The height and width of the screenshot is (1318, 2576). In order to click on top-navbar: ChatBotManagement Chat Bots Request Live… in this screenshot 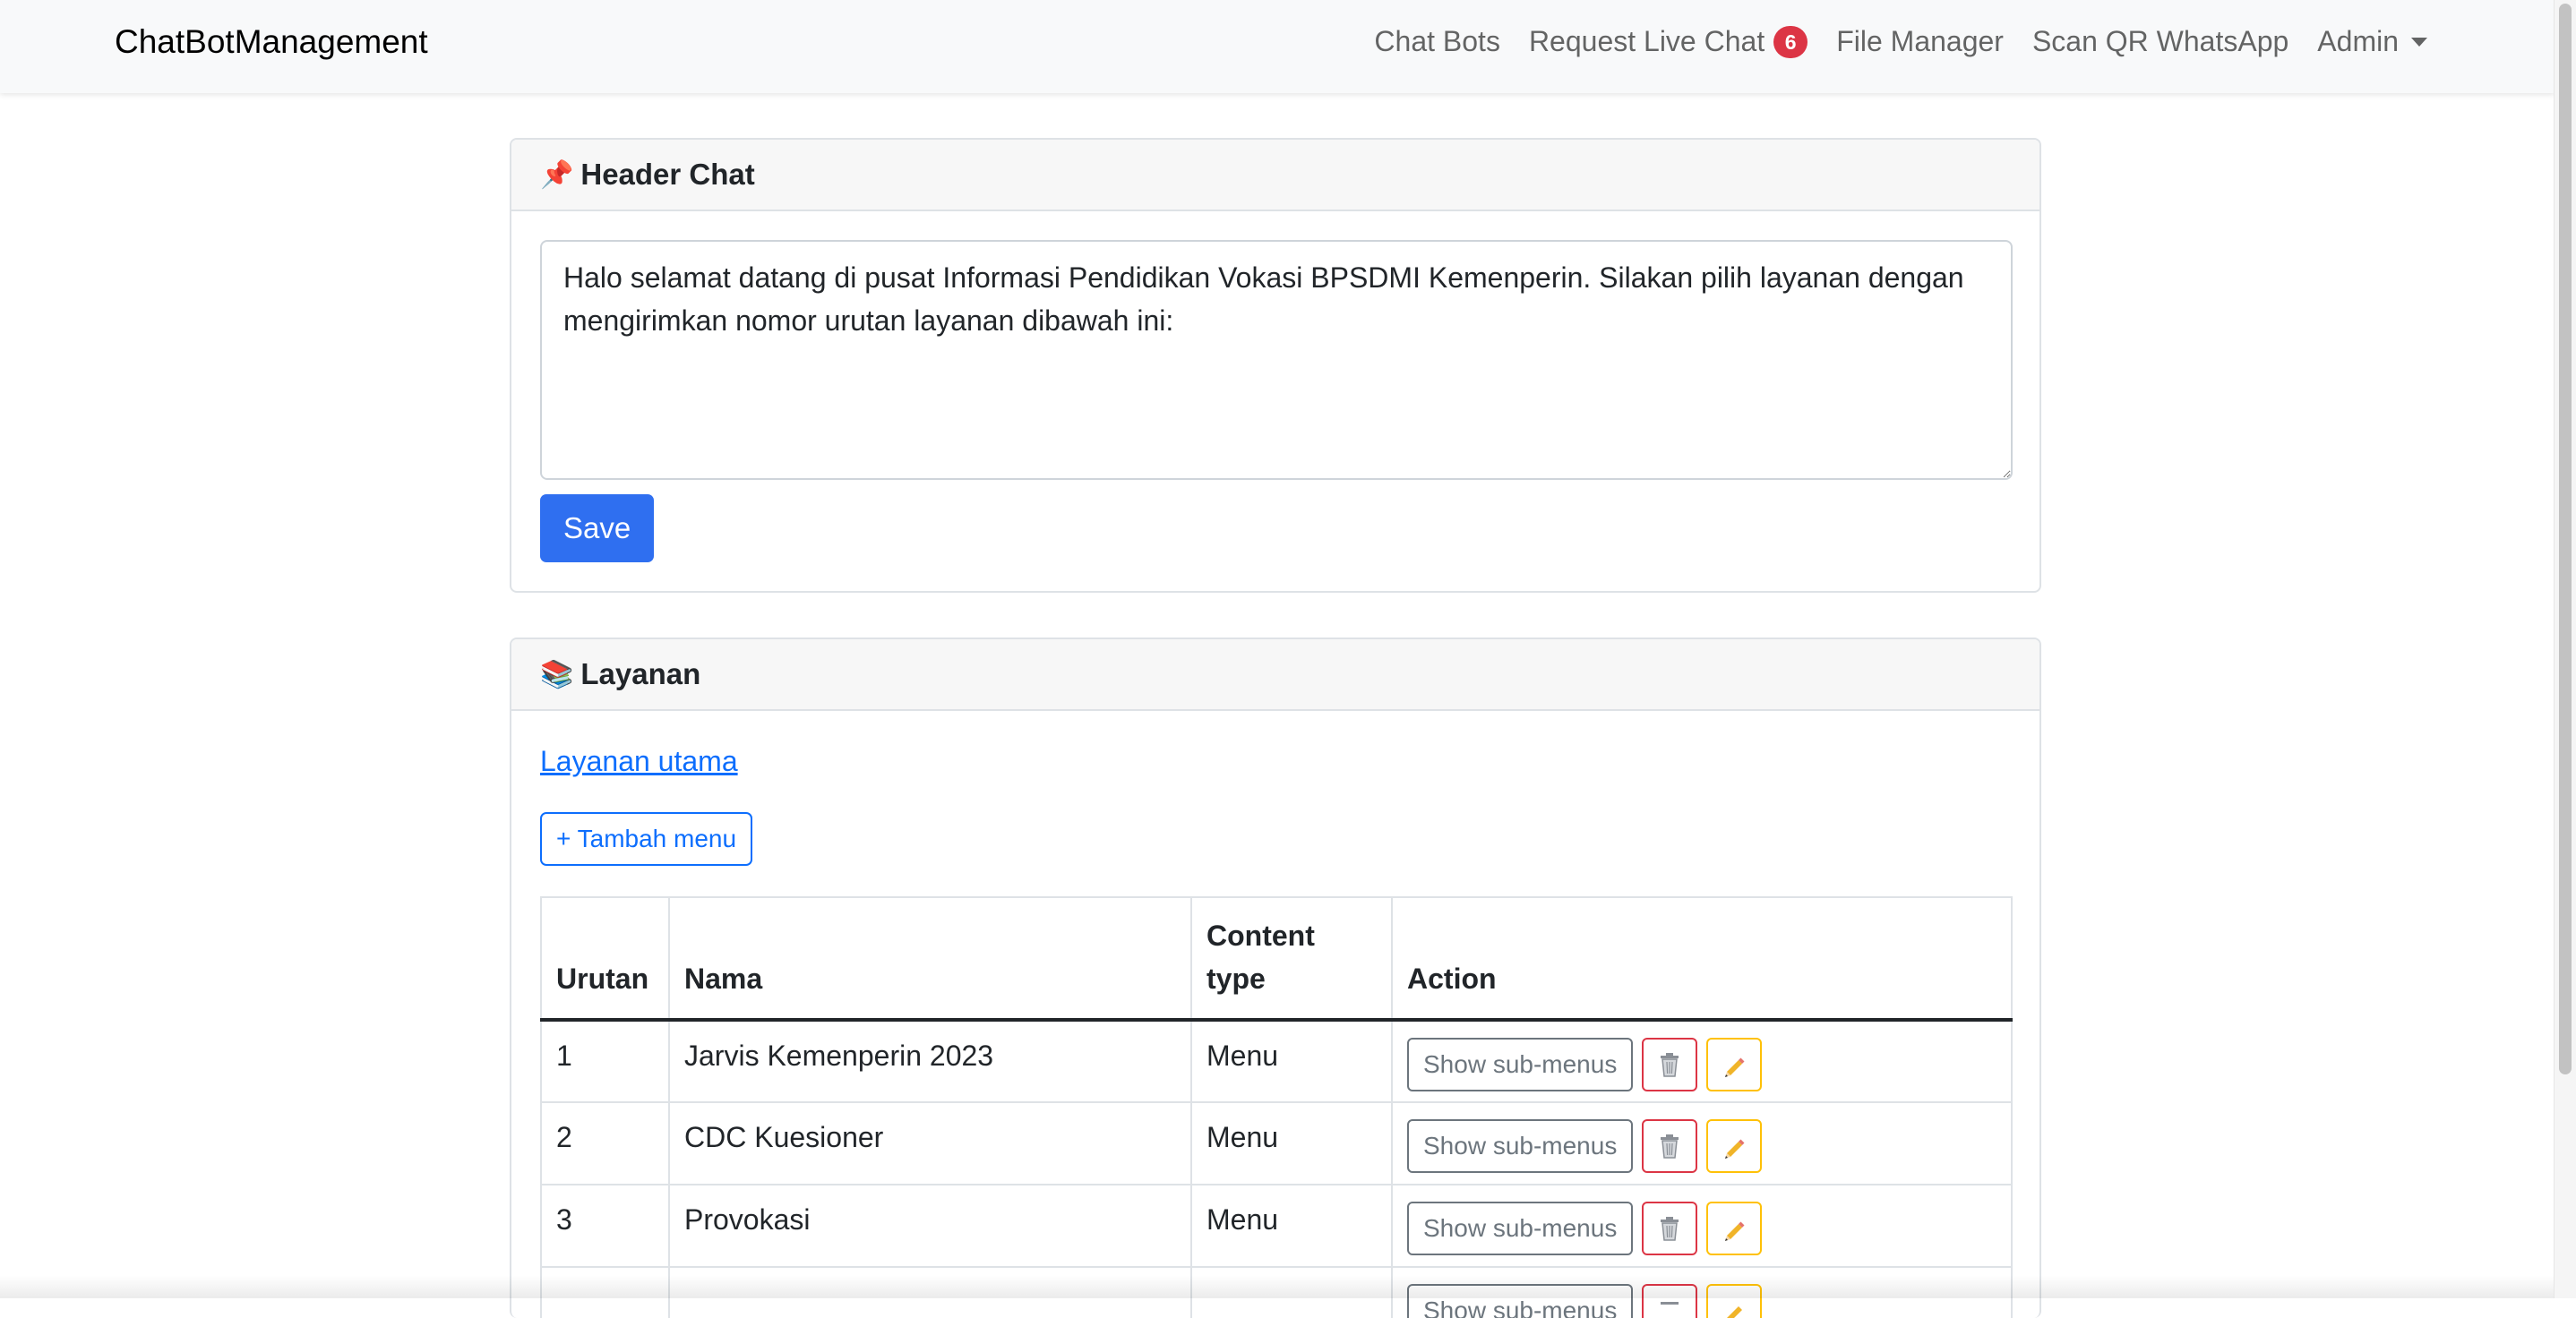, I will do `click(1277, 46)`.